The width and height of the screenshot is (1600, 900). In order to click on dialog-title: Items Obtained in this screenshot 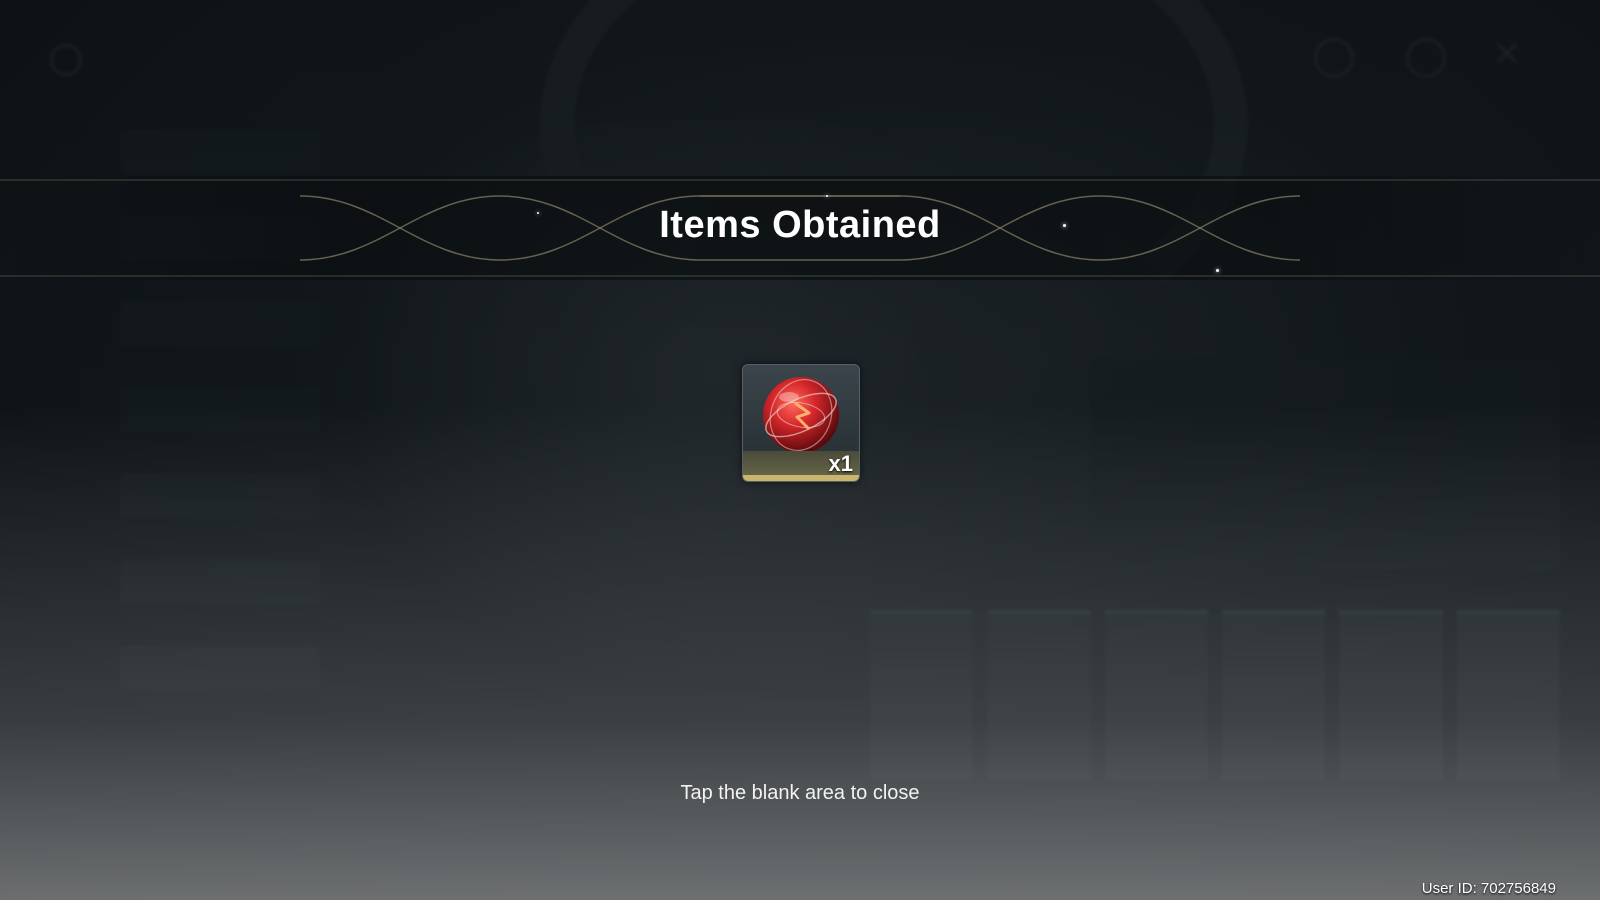, I will do `click(800, 225)`.